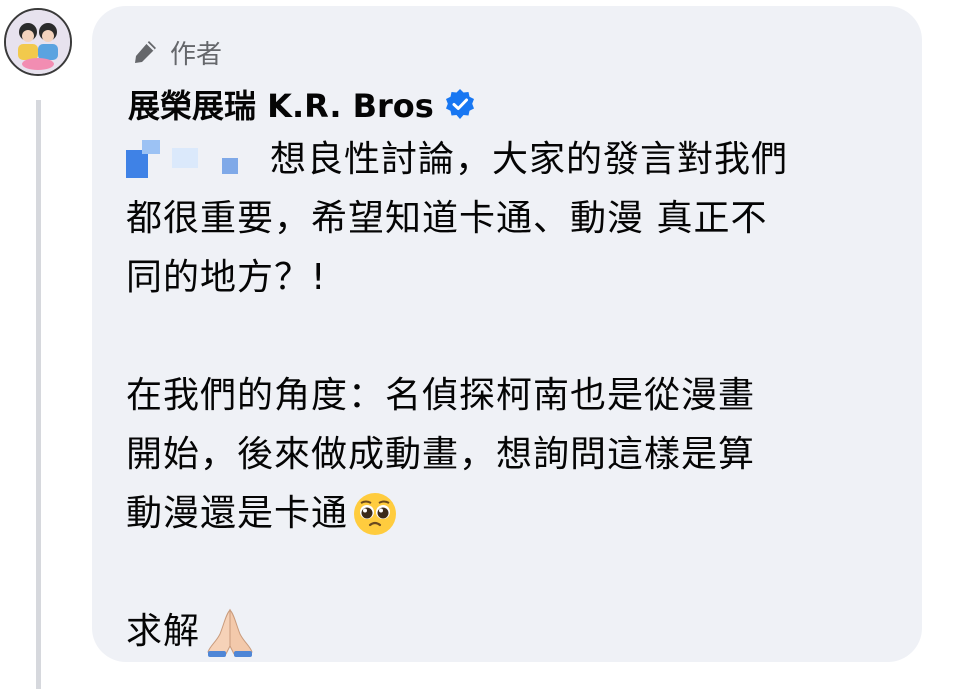  What do you see at coordinates (441, 395) in the screenshot?
I see `text-line-4: 在我們的角度：名偵探柯南也是從漫畫` at bounding box center [441, 395].